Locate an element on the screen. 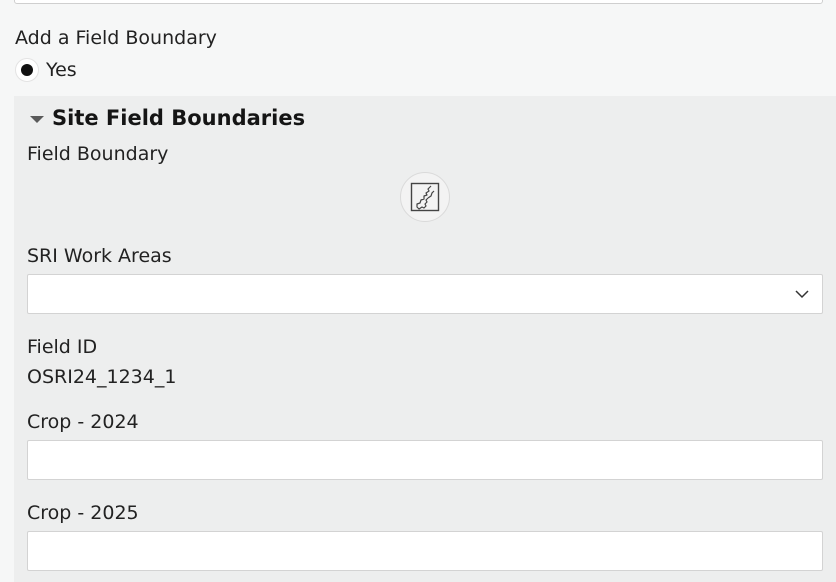 Image resolution: width=836 pixels, height=582 pixels. field-id-value: OSRI24_1234_1 is located at coordinates (102, 377).